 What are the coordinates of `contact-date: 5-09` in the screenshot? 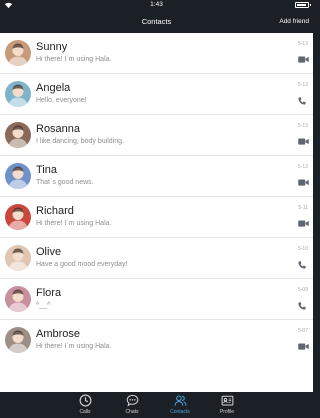 It's located at (302, 290).